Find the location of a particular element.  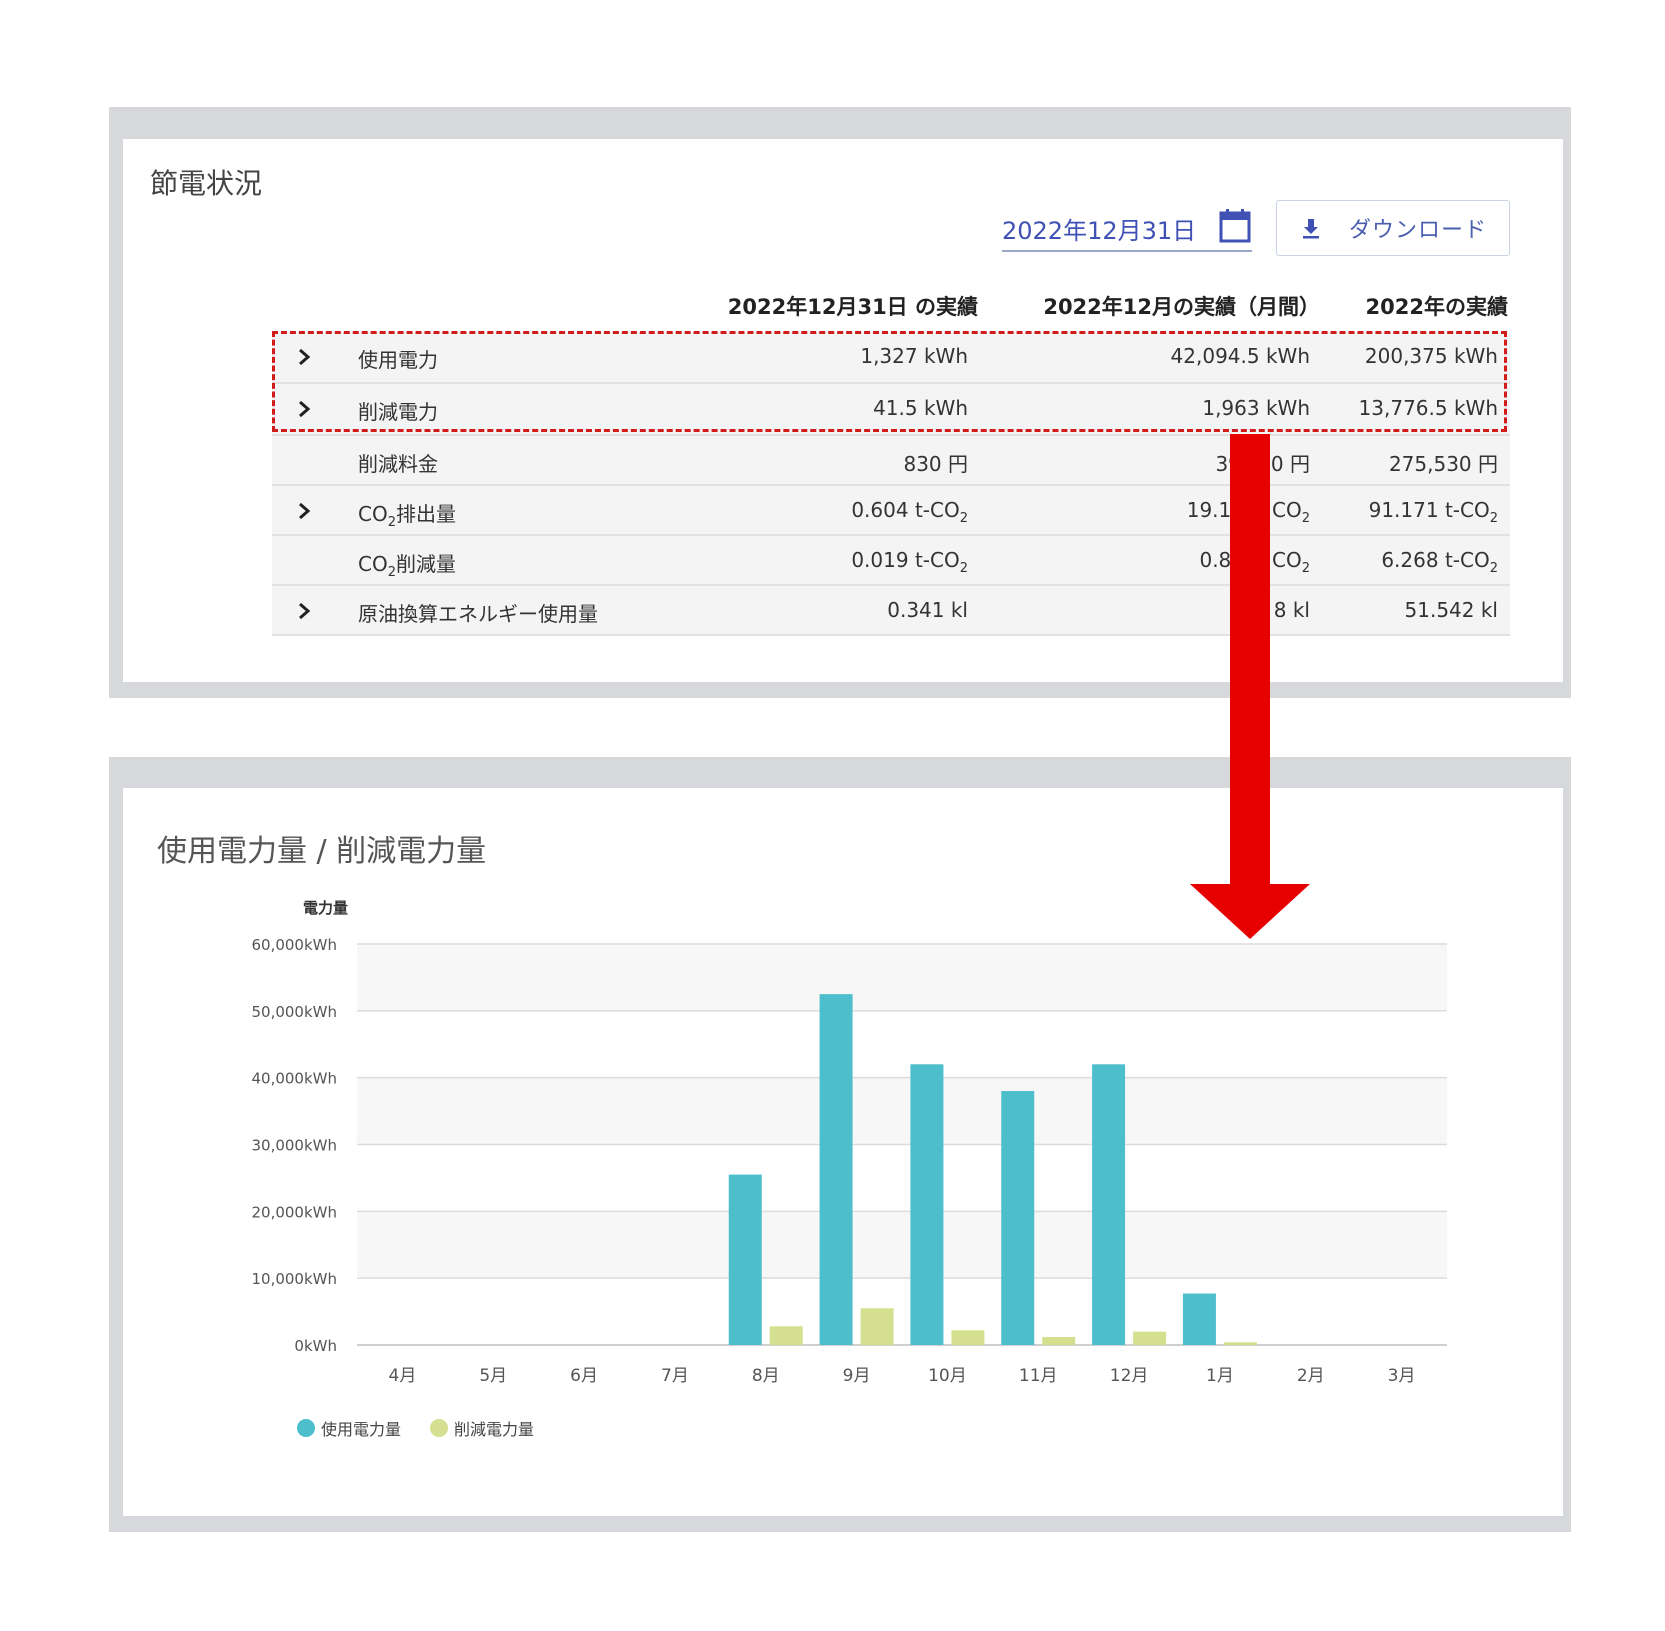

value-year: 91.171 t-CO2 is located at coordinates (1433, 512).